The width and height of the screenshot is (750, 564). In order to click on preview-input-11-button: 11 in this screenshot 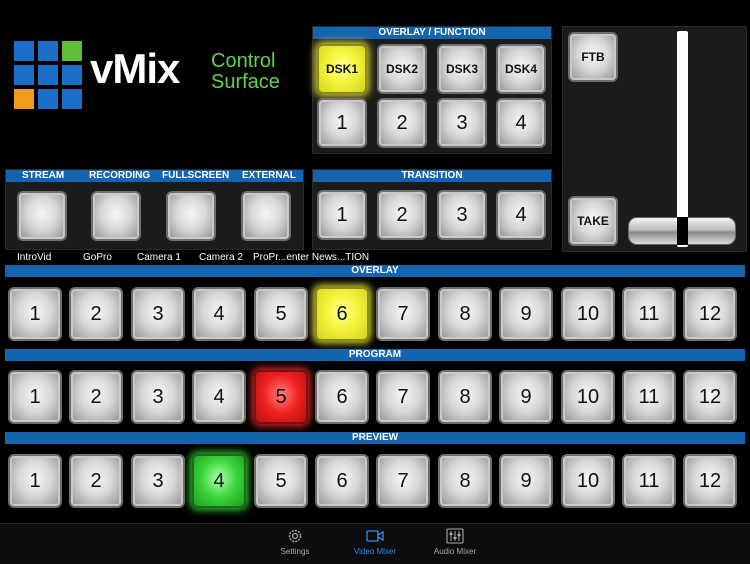, I will do `click(649, 481)`.